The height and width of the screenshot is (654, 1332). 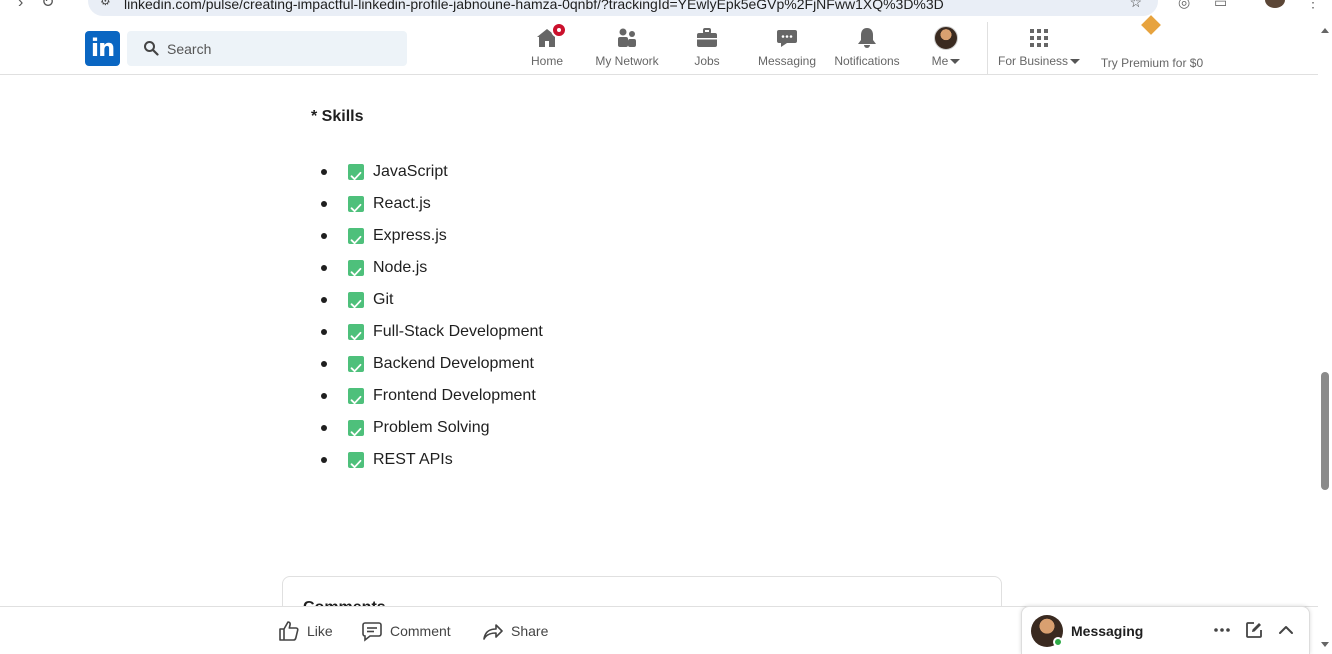 What do you see at coordinates (1254, 630) in the screenshot?
I see `compose-icon` at bounding box center [1254, 630].